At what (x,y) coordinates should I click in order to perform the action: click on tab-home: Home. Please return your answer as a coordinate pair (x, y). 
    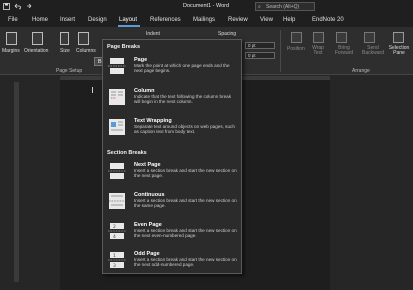
    Looking at the image, I should click on (40, 20).